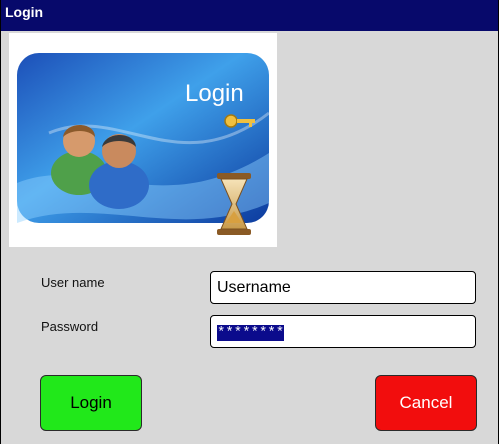 The width and height of the screenshot is (501, 444). What do you see at coordinates (251, 333) in the screenshot?
I see `password-value: ********` at bounding box center [251, 333].